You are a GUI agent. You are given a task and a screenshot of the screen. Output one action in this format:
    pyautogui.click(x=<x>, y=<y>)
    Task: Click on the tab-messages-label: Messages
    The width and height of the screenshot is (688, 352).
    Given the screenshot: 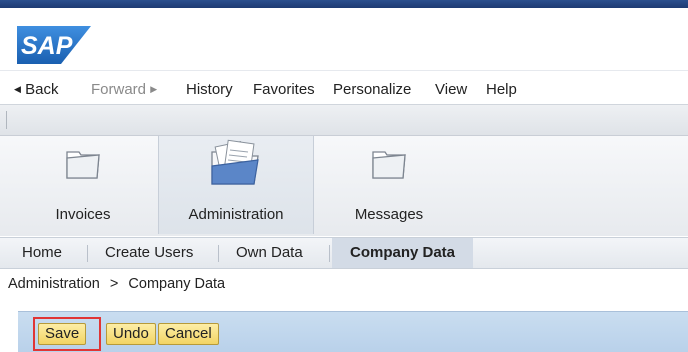 What is the action you would take?
    pyautogui.click(x=389, y=214)
    